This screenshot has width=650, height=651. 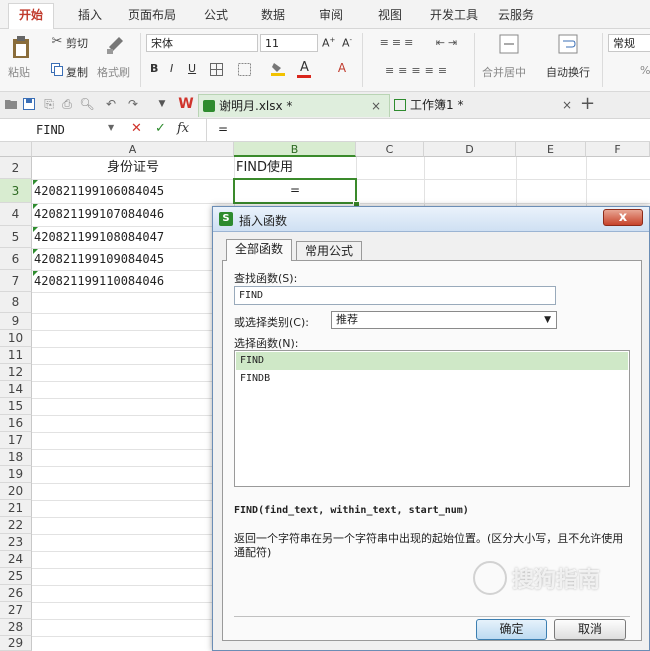 What do you see at coordinates (448, 42) in the screenshot?
I see `indent-icons: ⇤⇥` at bounding box center [448, 42].